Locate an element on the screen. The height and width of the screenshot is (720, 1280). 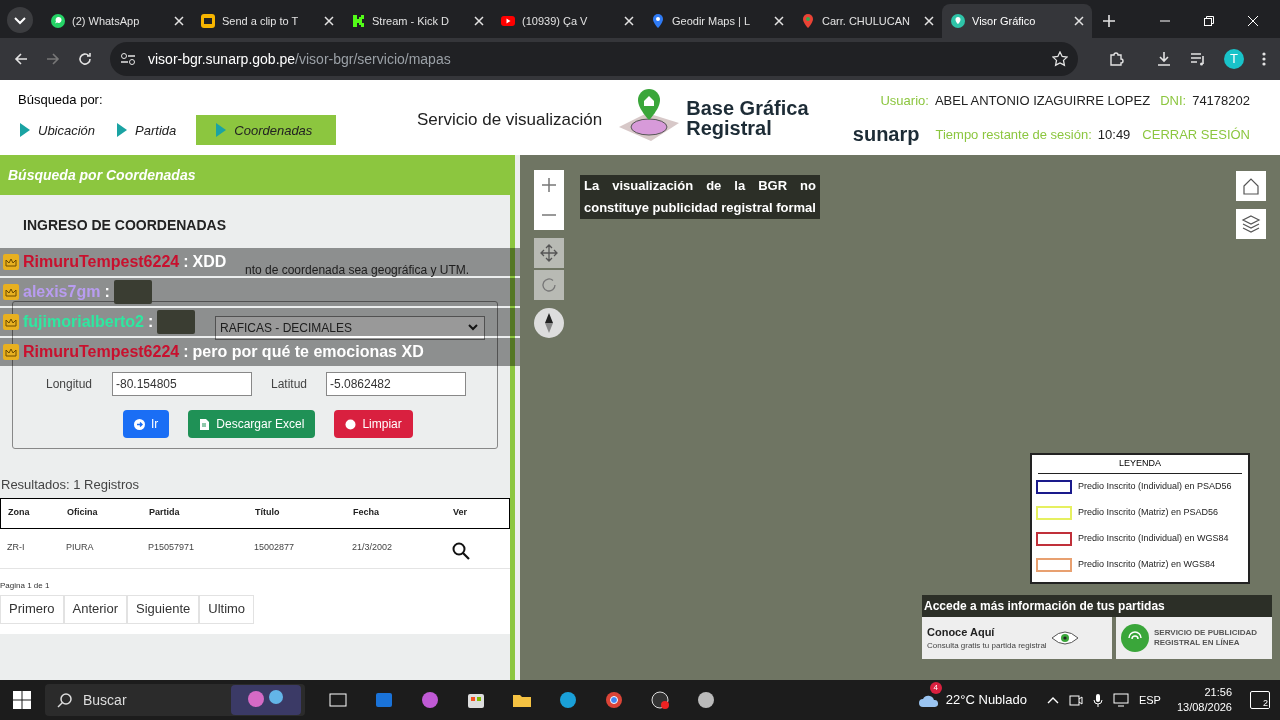
browser-tab: Stream - Kick D is located at coordinates (417, 21).